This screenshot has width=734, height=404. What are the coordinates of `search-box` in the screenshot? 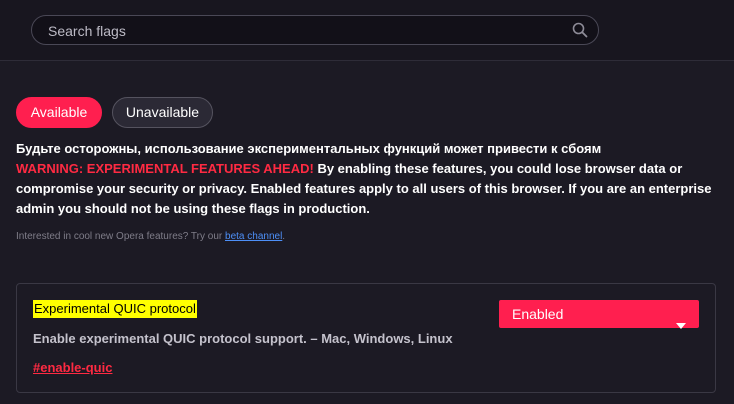 It's located at (315, 30).